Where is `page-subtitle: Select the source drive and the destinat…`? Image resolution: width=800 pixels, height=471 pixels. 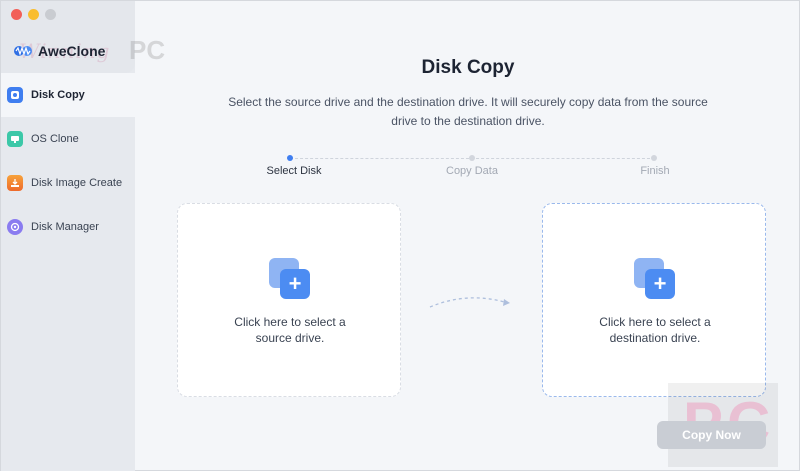
page-subtitle: Select the source drive and the destinat… is located at coordinates (468, 111).